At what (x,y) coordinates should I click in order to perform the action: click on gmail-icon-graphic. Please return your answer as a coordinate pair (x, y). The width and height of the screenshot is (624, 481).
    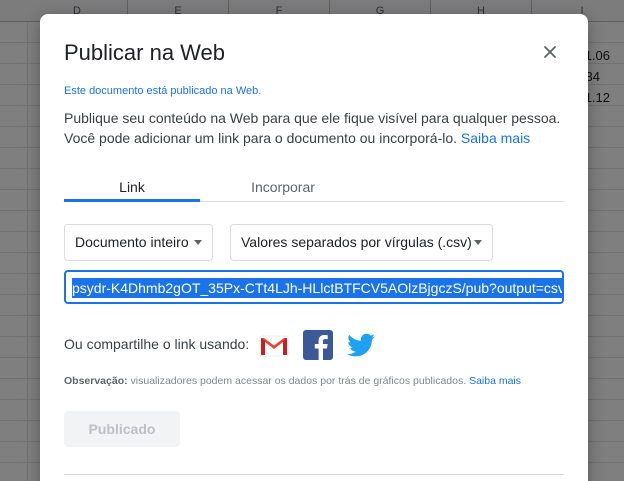
    Looking at the image, I should click on (274, 346).